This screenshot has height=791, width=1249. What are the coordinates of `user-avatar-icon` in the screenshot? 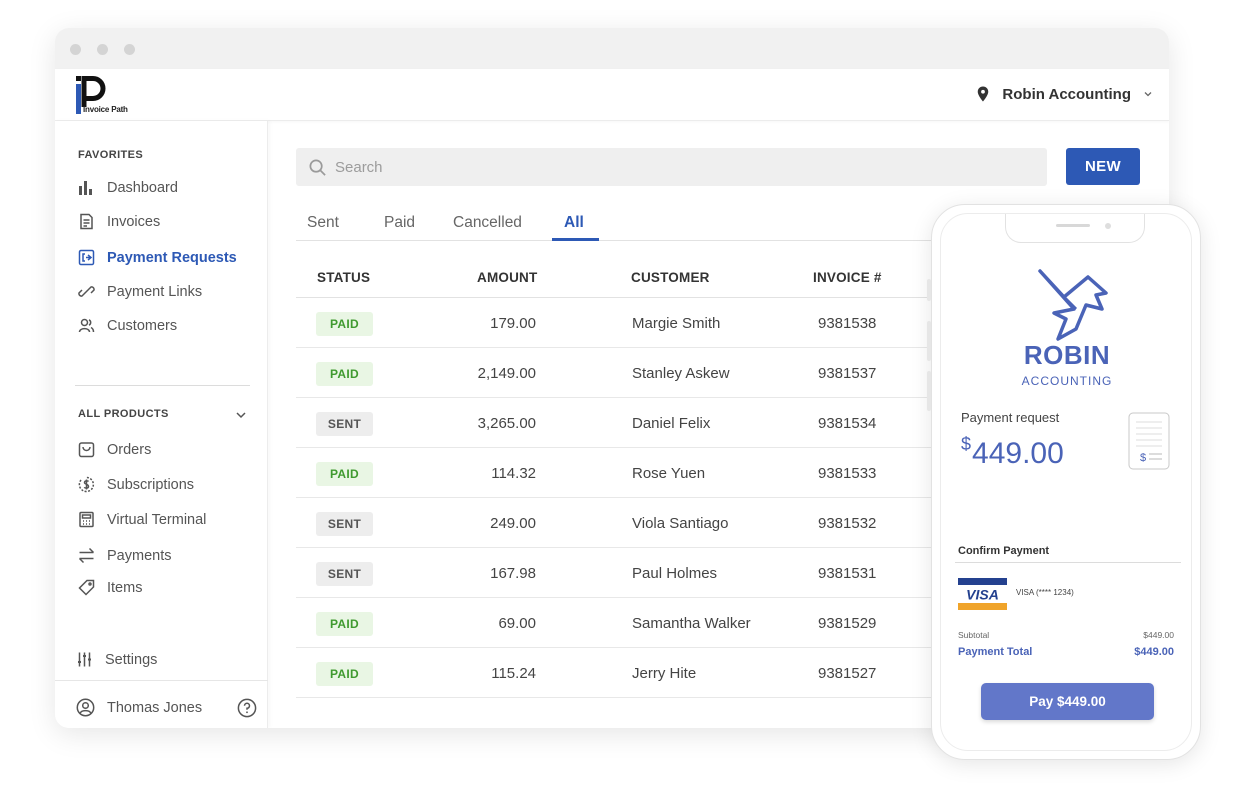 It's located at (85, 707).